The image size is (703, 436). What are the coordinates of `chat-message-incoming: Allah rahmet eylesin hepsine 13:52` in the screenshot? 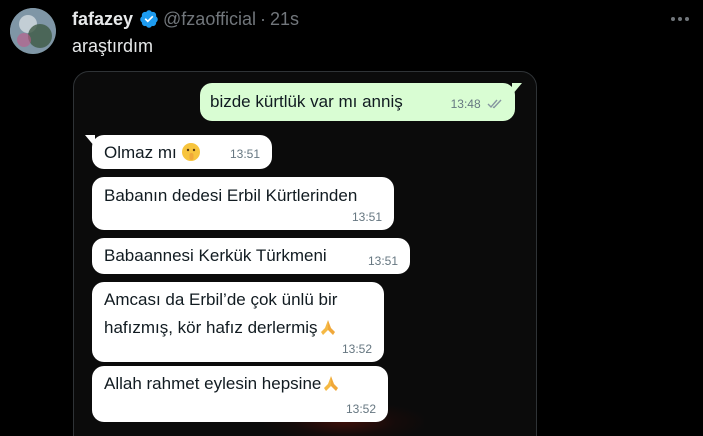 It's located at (240, 394).